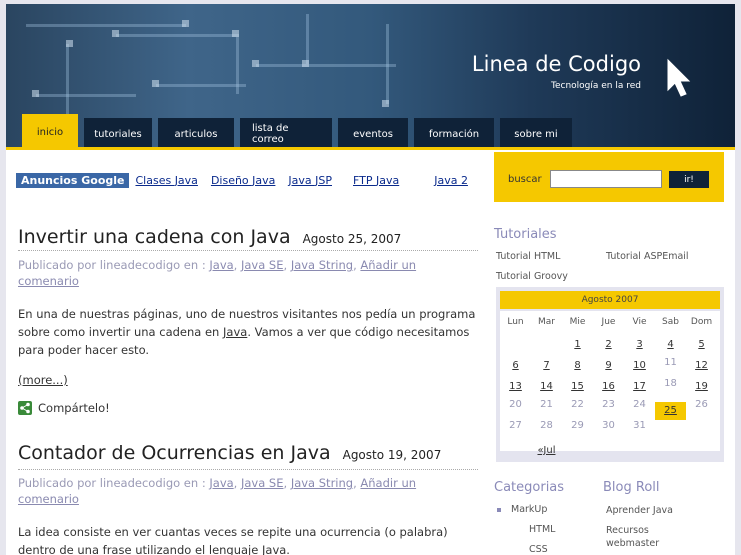  Describe the element at coordinates (515, 365) in the screenshot. I see `calendar-day: 6` at that location.